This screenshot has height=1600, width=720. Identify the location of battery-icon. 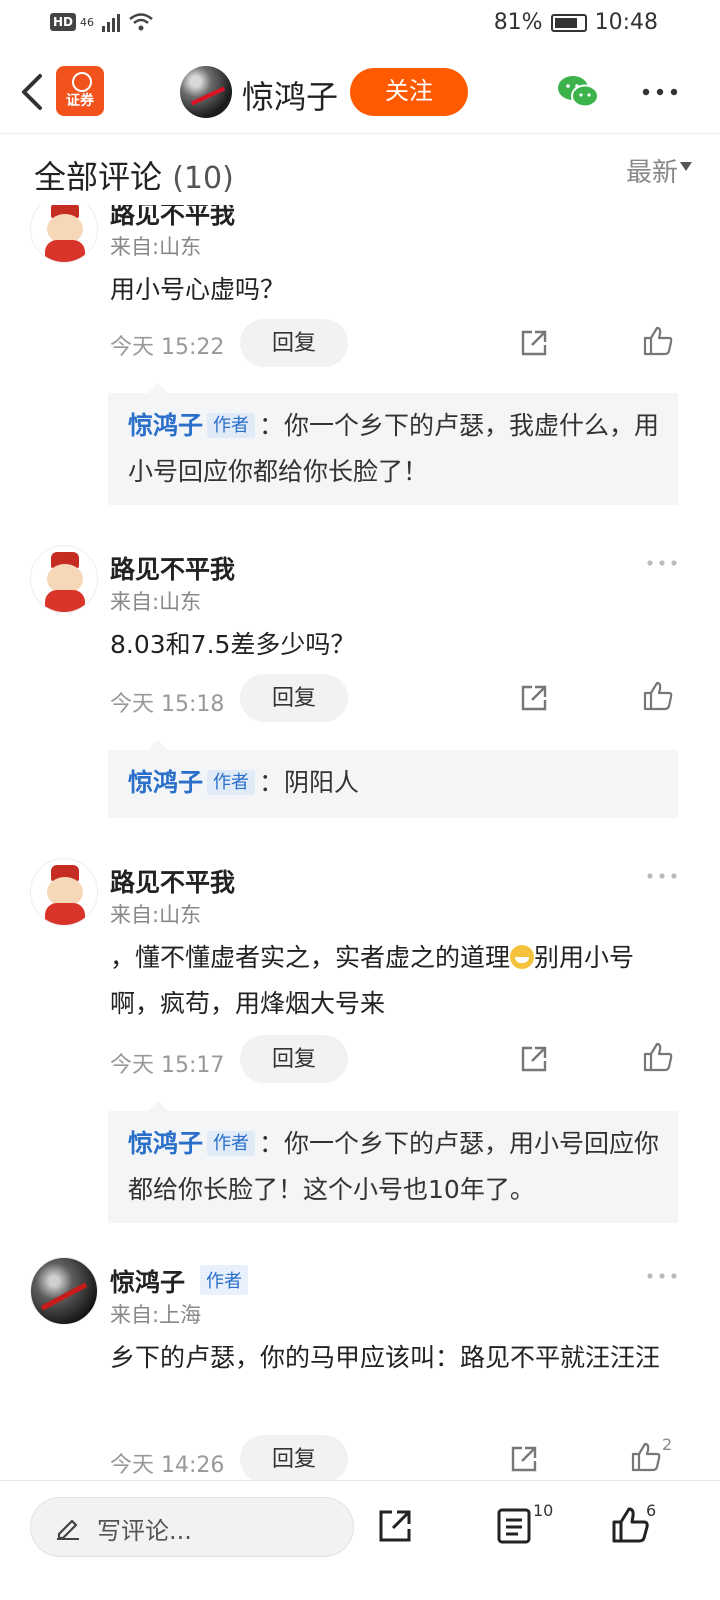
(568, 22).